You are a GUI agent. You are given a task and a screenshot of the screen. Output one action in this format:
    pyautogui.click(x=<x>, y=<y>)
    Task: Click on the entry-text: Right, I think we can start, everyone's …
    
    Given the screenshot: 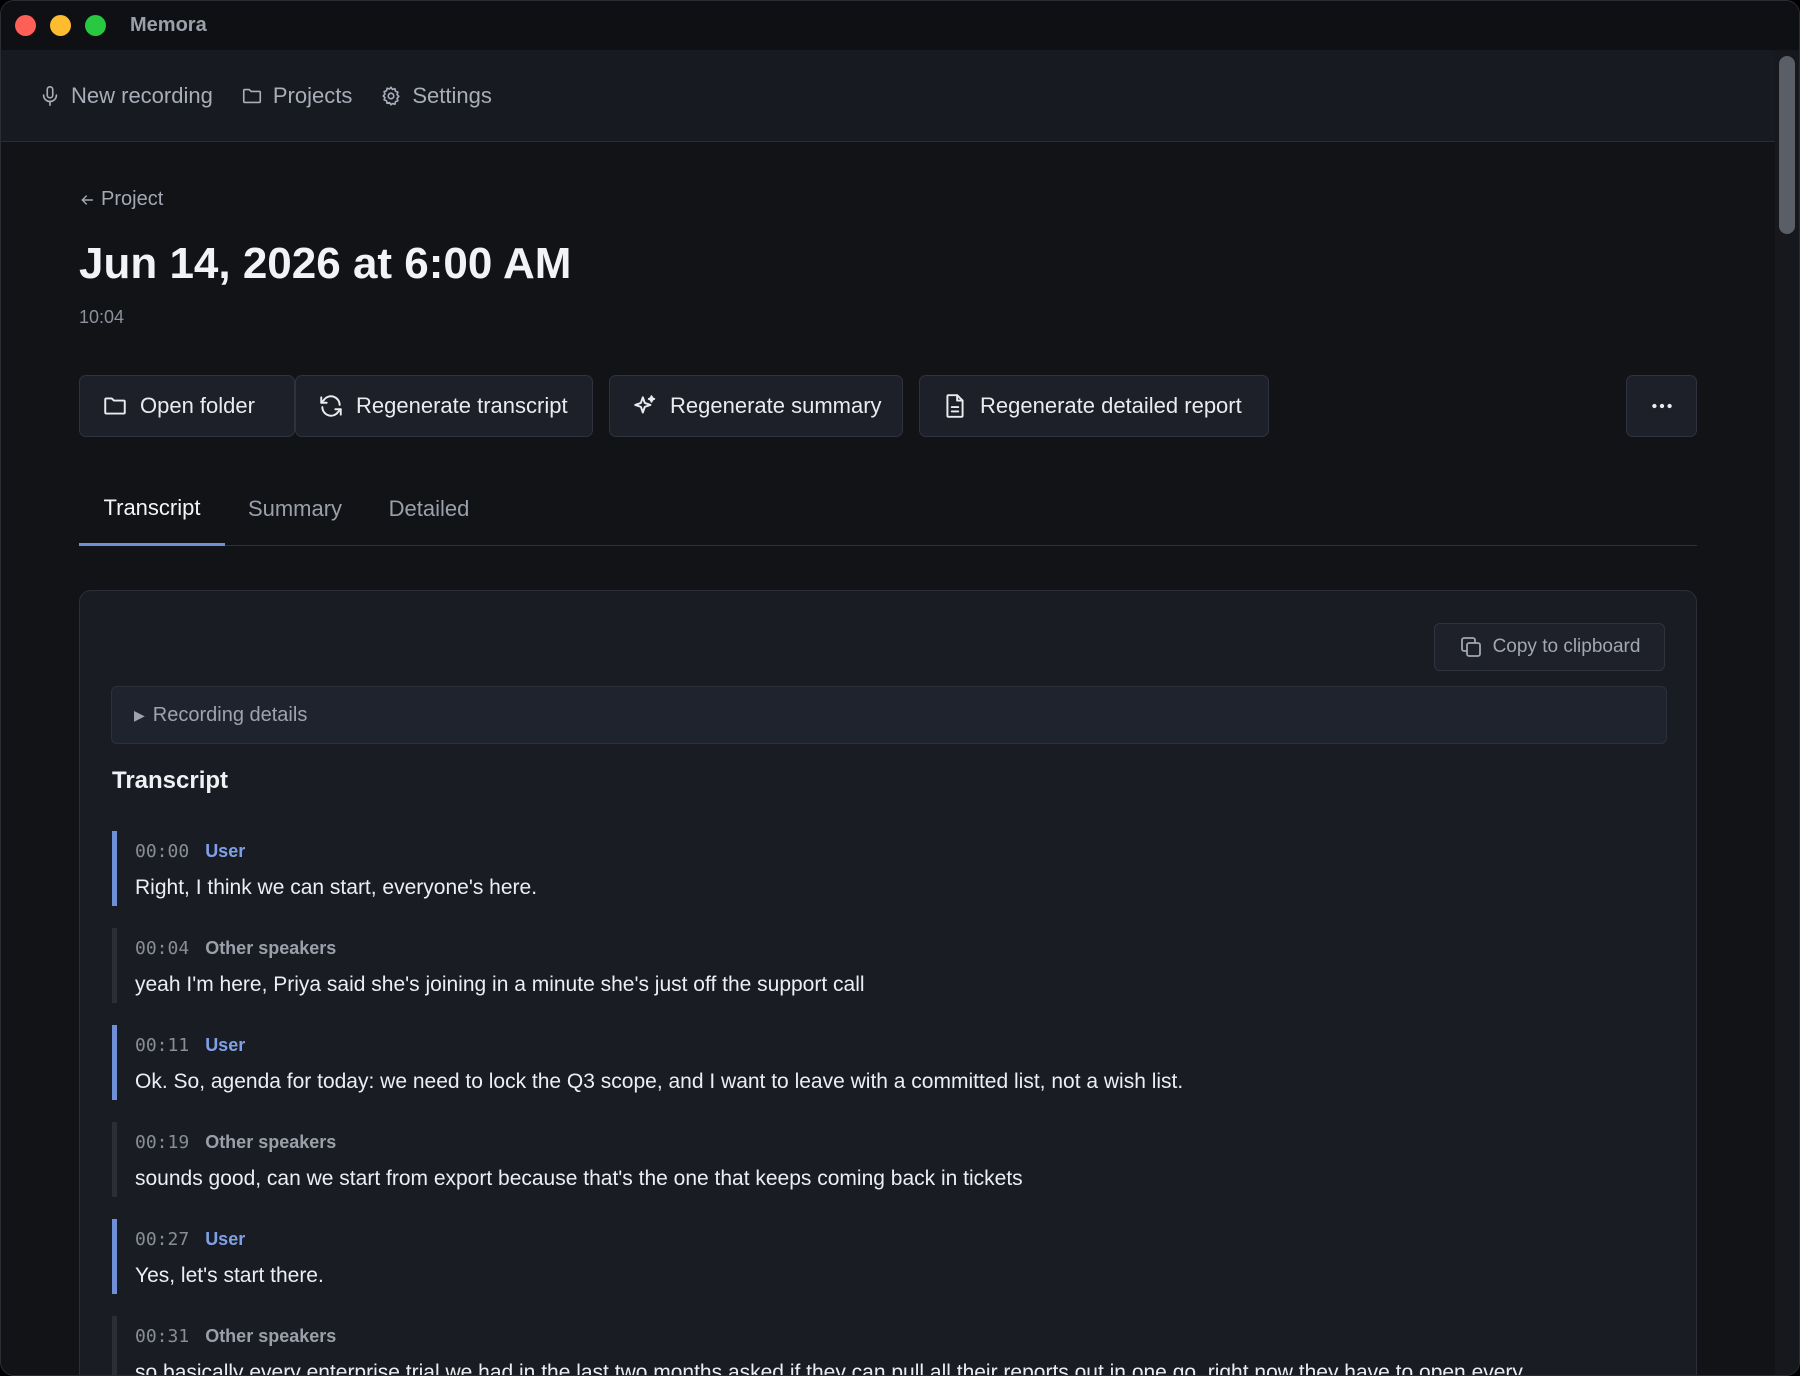 What is the action you would take?
    pyautogui.click(x=336, y=887)
    